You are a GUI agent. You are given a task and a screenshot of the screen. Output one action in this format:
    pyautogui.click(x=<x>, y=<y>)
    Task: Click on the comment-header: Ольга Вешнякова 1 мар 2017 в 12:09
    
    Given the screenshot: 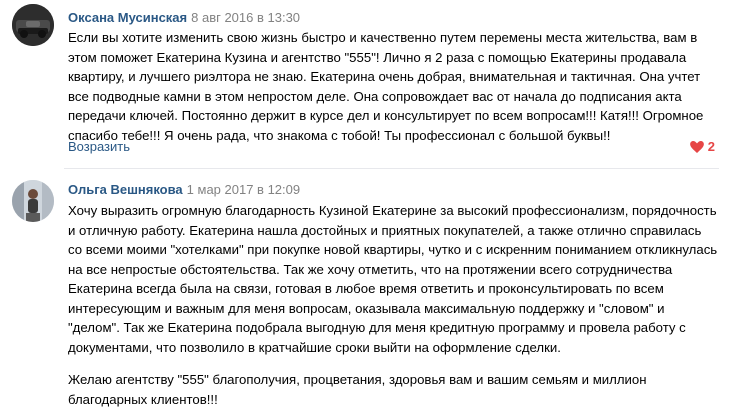 What is the action you would take?
    pyautogui.click(x=184, y=190)
    